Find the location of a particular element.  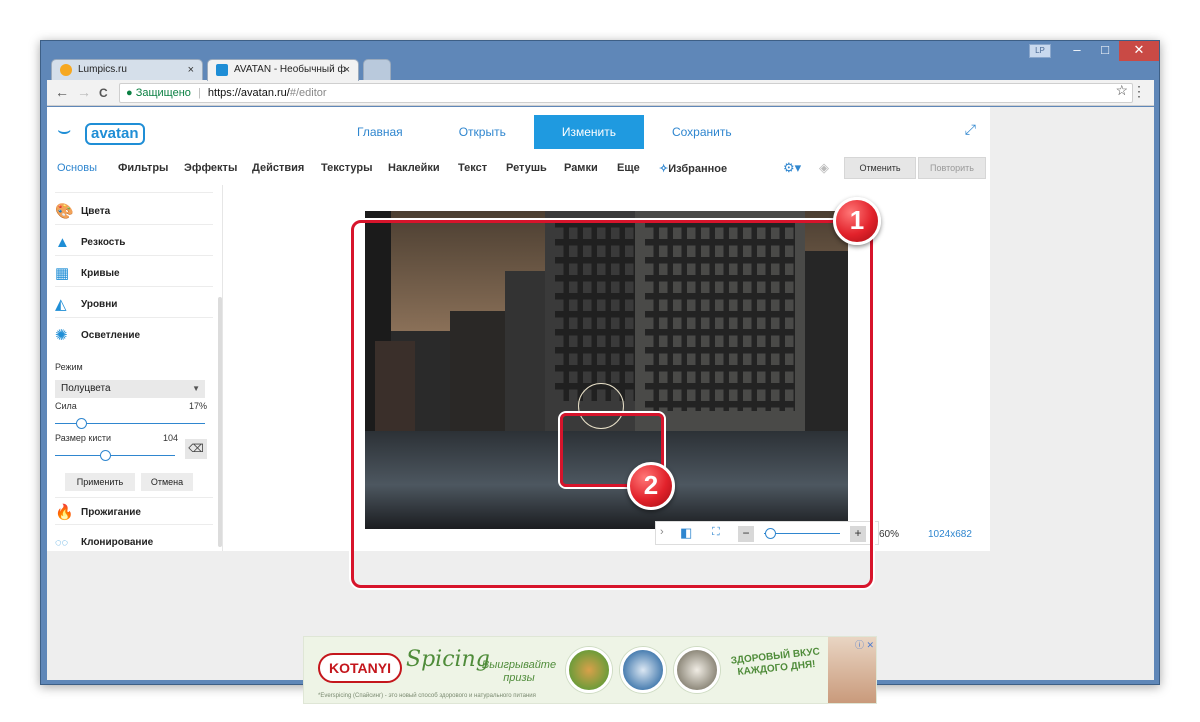

levels-icon: ◭ is located at coordinates (61, 304).